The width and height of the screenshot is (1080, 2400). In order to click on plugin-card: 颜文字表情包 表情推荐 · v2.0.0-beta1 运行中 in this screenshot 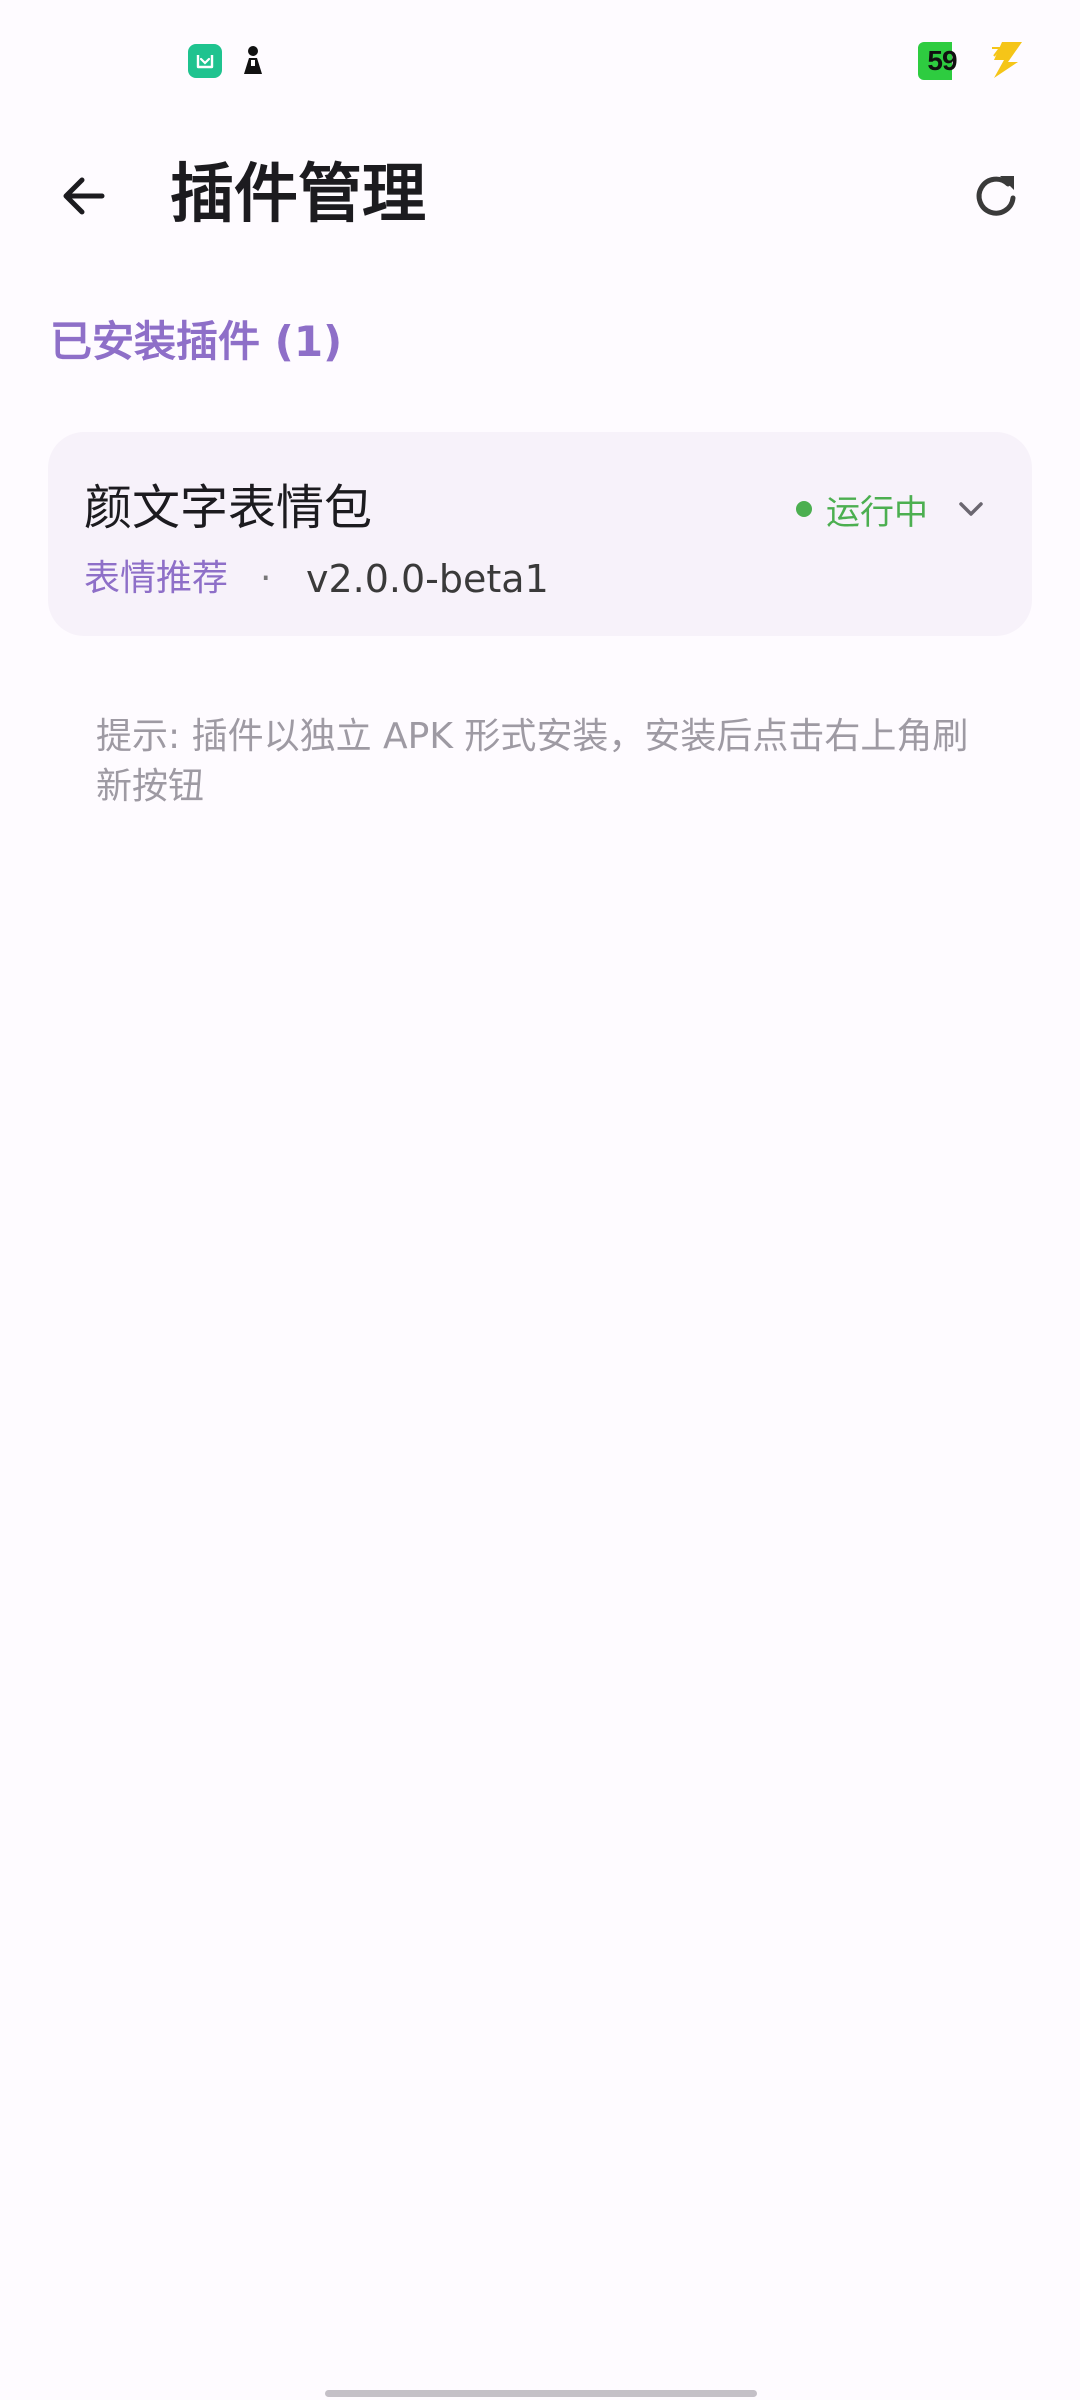, I will do `click(540, 534)`.